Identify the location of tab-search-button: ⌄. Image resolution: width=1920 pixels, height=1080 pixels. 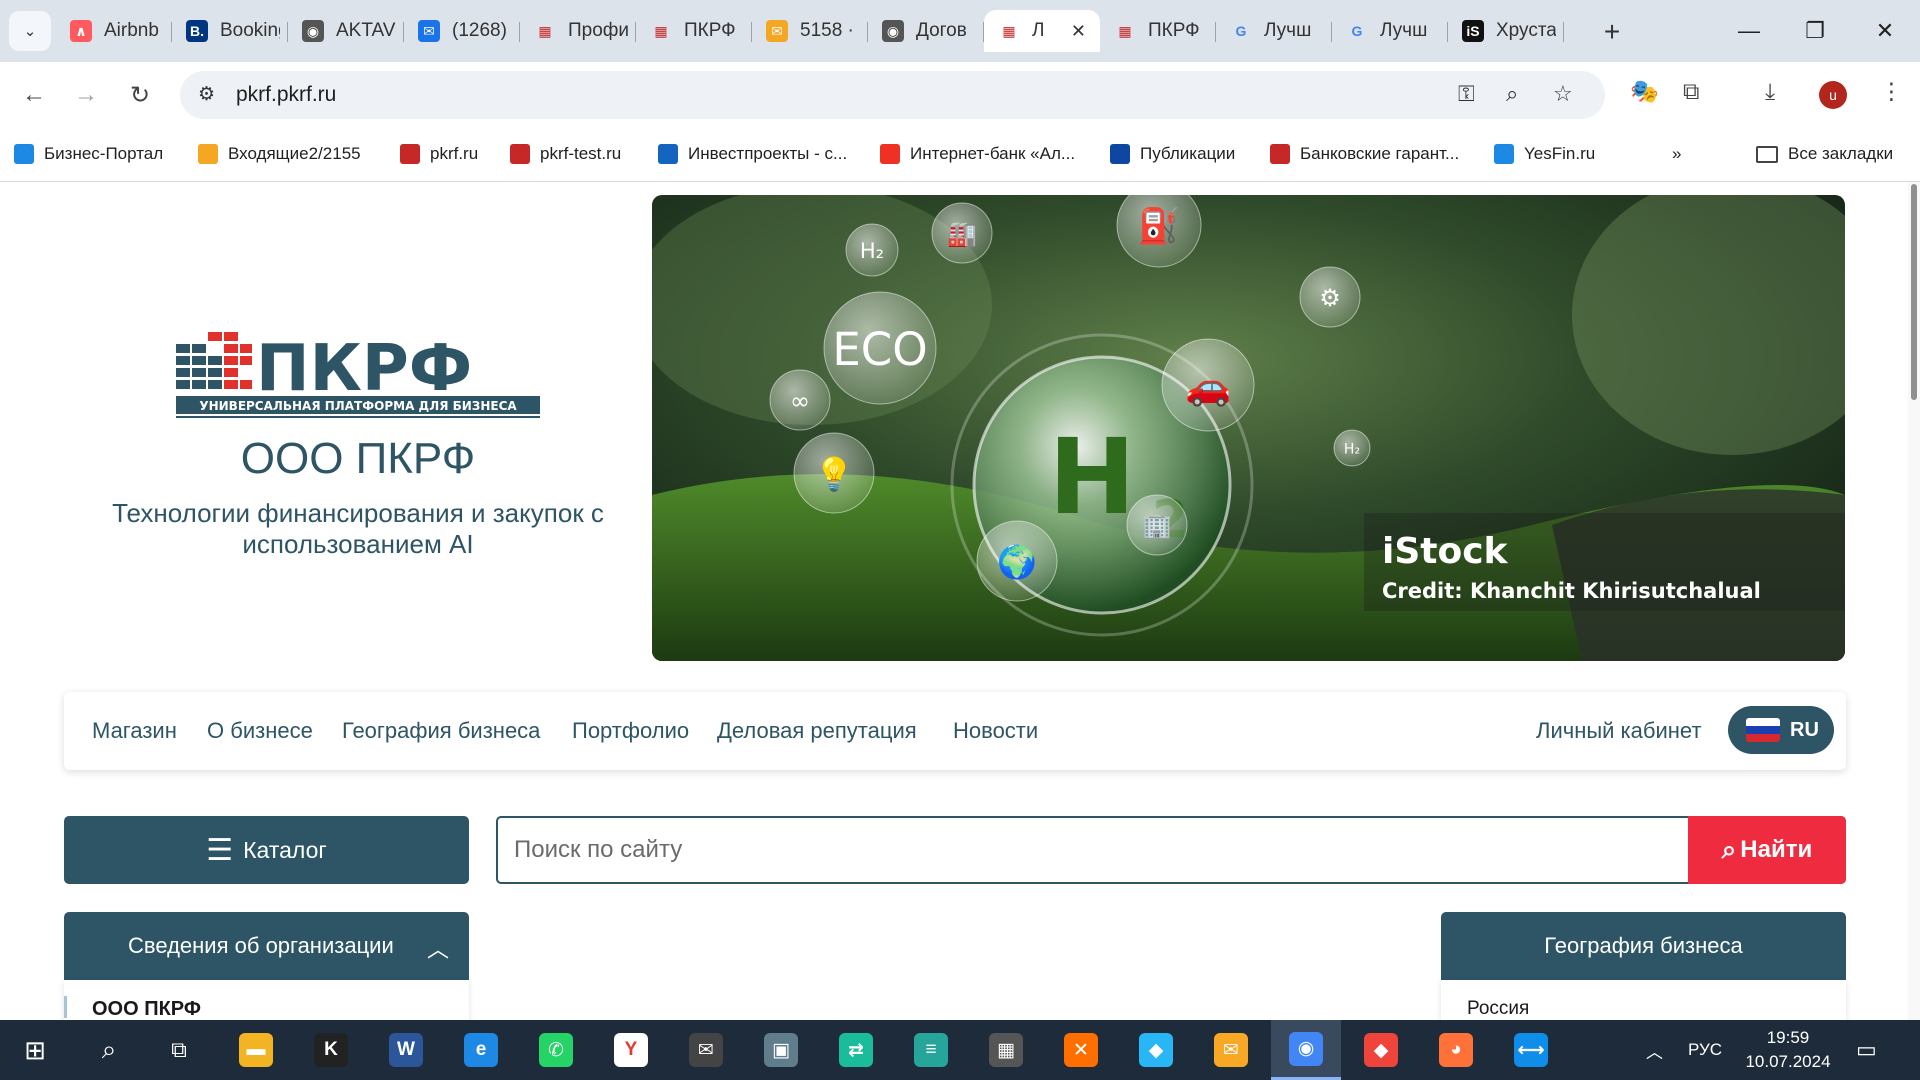
(30, 31).